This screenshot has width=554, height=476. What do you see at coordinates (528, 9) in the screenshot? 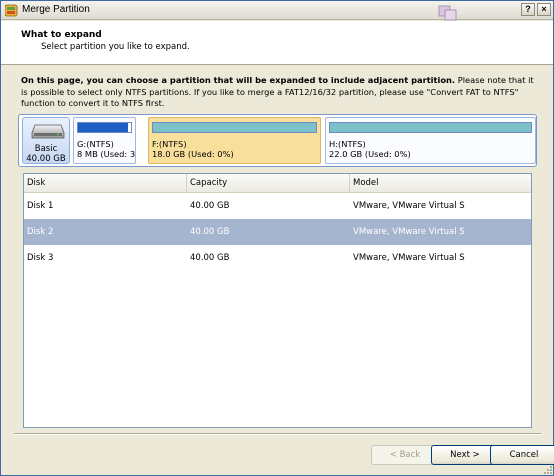
I see `help-button: ?` at bounding box center [528, 9].